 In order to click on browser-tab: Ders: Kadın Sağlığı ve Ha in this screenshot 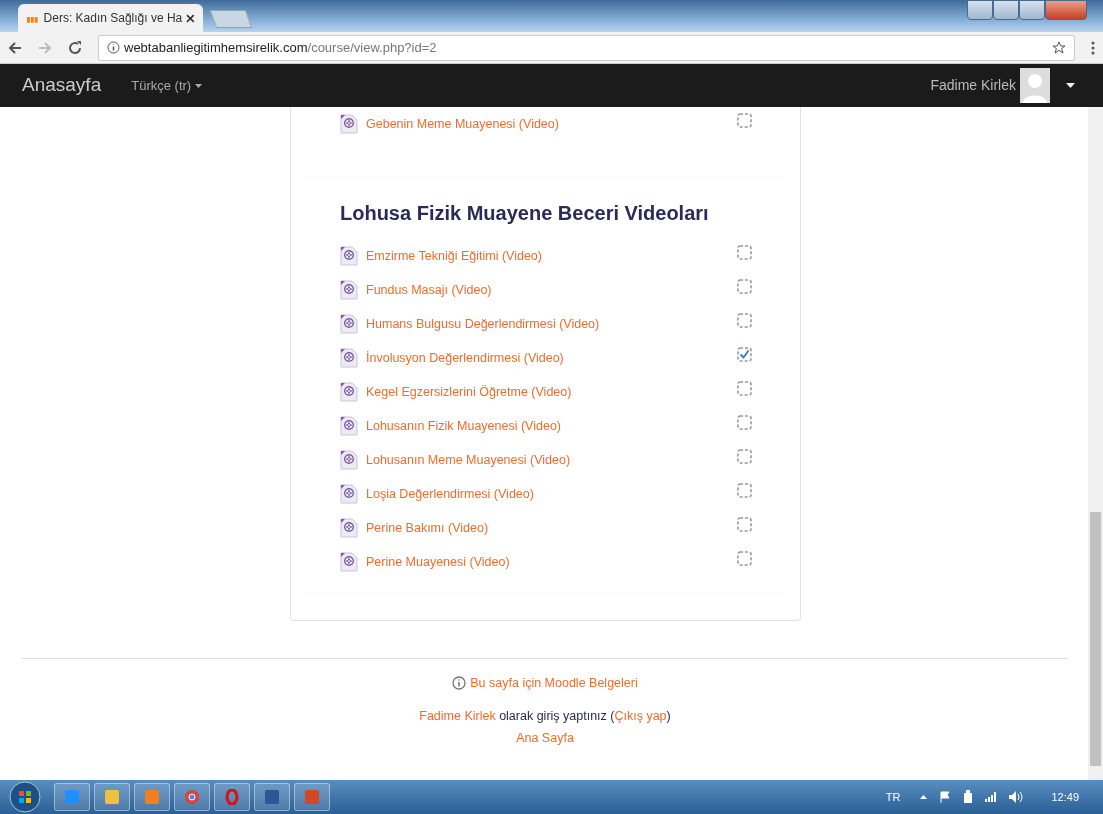, I will do `click(110, 18)`.